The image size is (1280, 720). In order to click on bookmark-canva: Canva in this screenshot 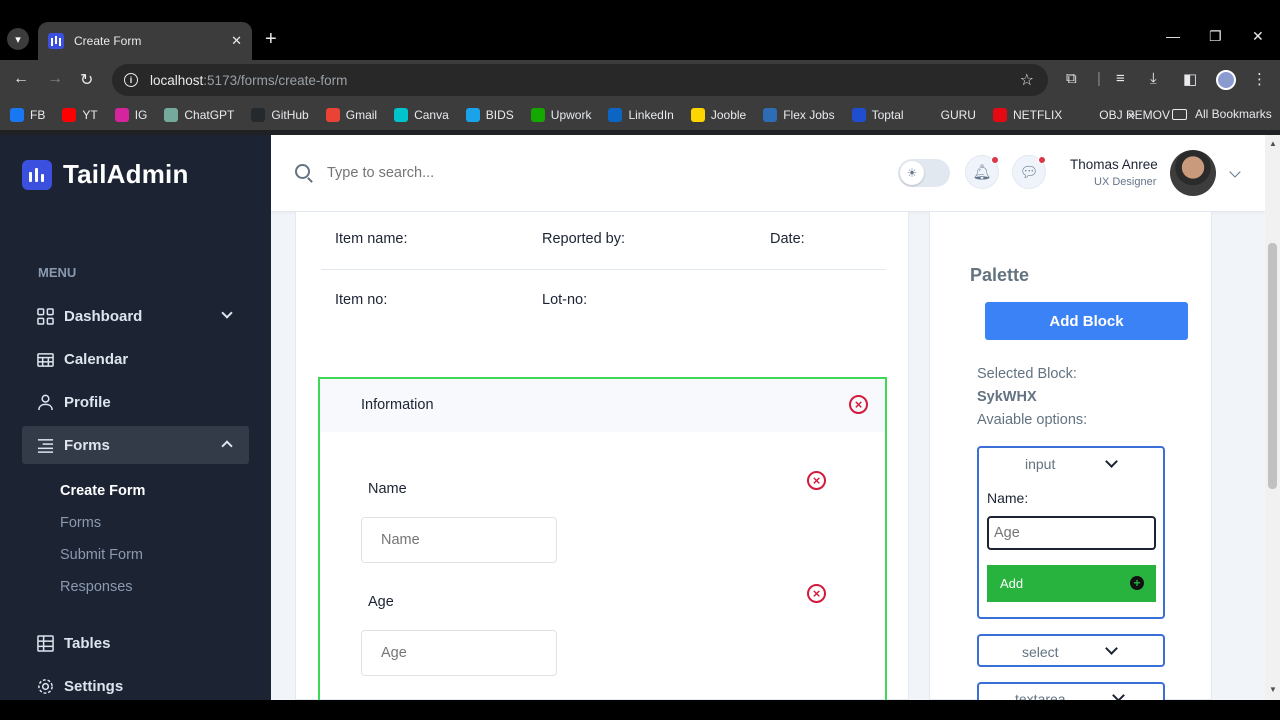, I will do `click(421, 115)`.